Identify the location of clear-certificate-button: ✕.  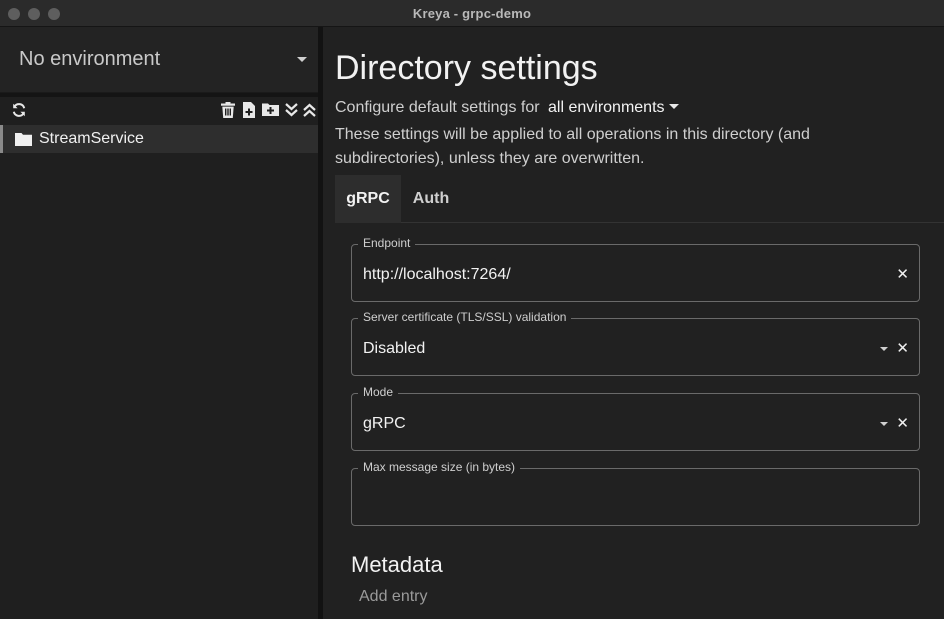
(902, 348).